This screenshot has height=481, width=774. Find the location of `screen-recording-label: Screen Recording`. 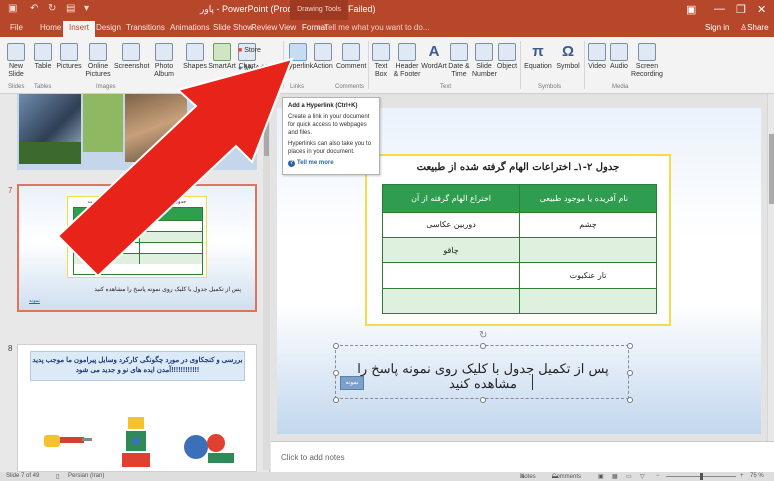

screen-recording-label: Screen Recording is located at coordinates (647, 70).